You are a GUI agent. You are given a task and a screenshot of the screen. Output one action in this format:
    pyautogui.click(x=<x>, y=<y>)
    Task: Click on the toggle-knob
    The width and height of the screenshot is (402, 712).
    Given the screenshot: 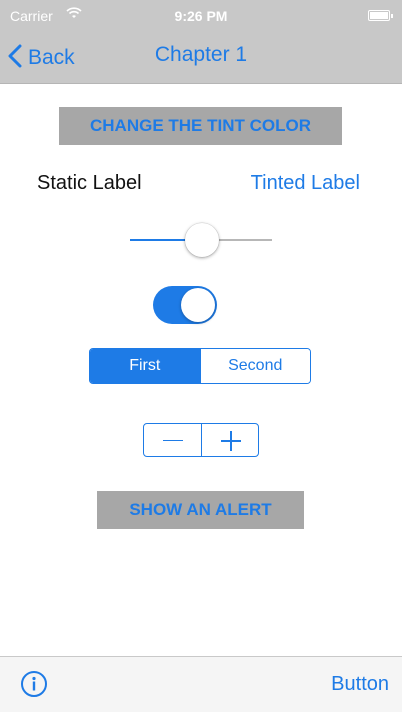 What is the action you would take?
    pyautogui.click(x=198, y=305)
    